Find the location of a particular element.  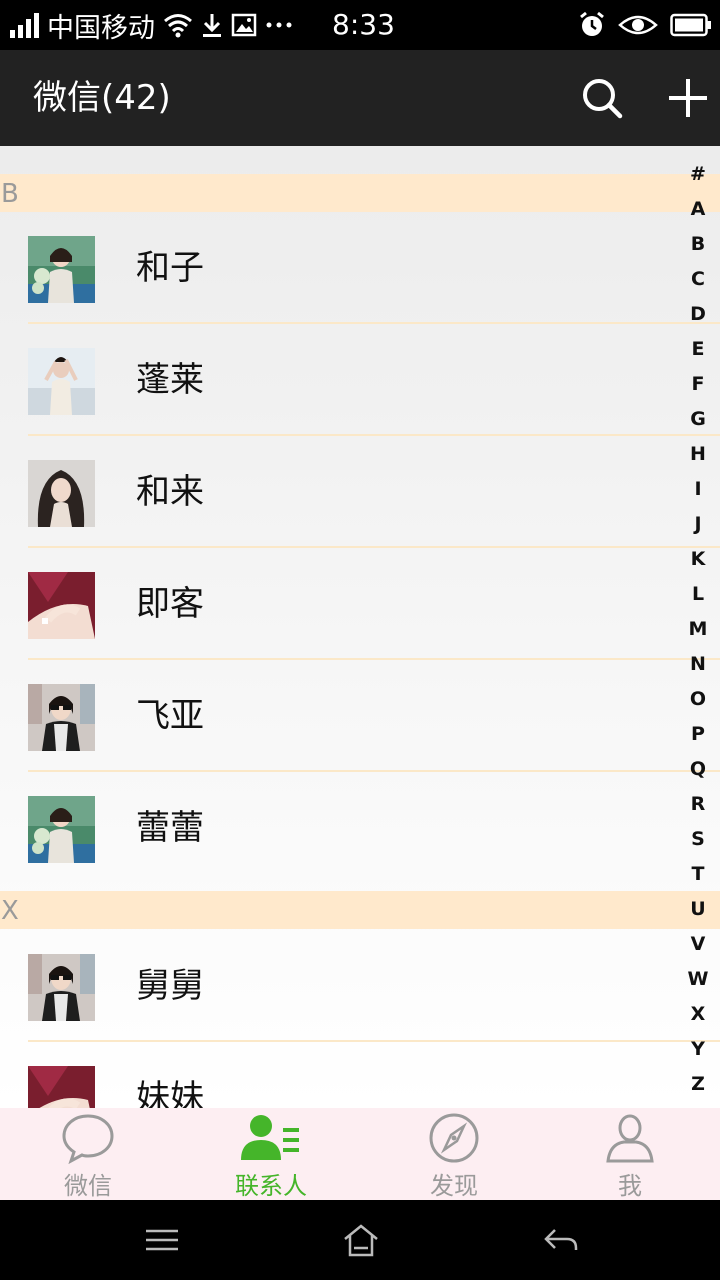

alphabet-index-letter: K is located at coordinates (698, 559).